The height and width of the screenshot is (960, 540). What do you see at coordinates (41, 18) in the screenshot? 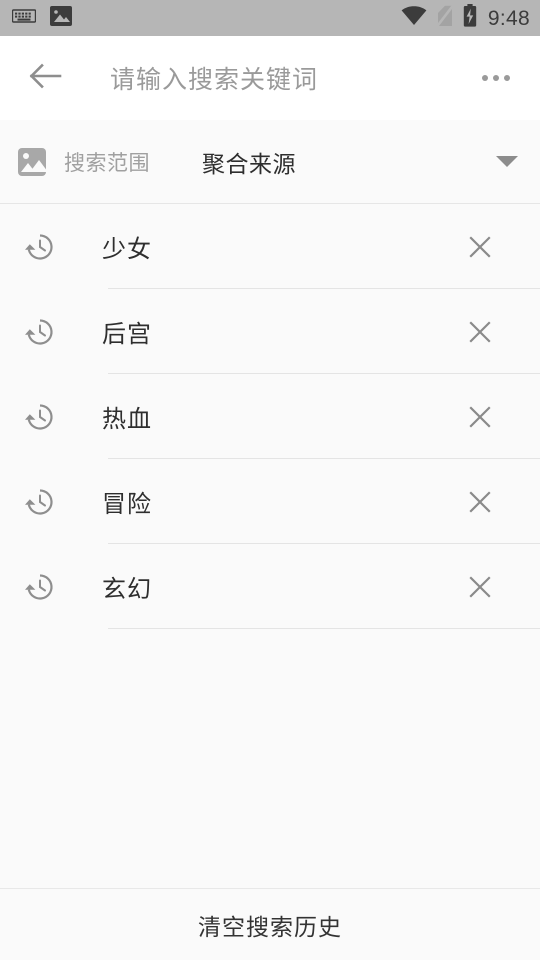
I see `status-bar-left-icons` at bounding box center [41, 18].